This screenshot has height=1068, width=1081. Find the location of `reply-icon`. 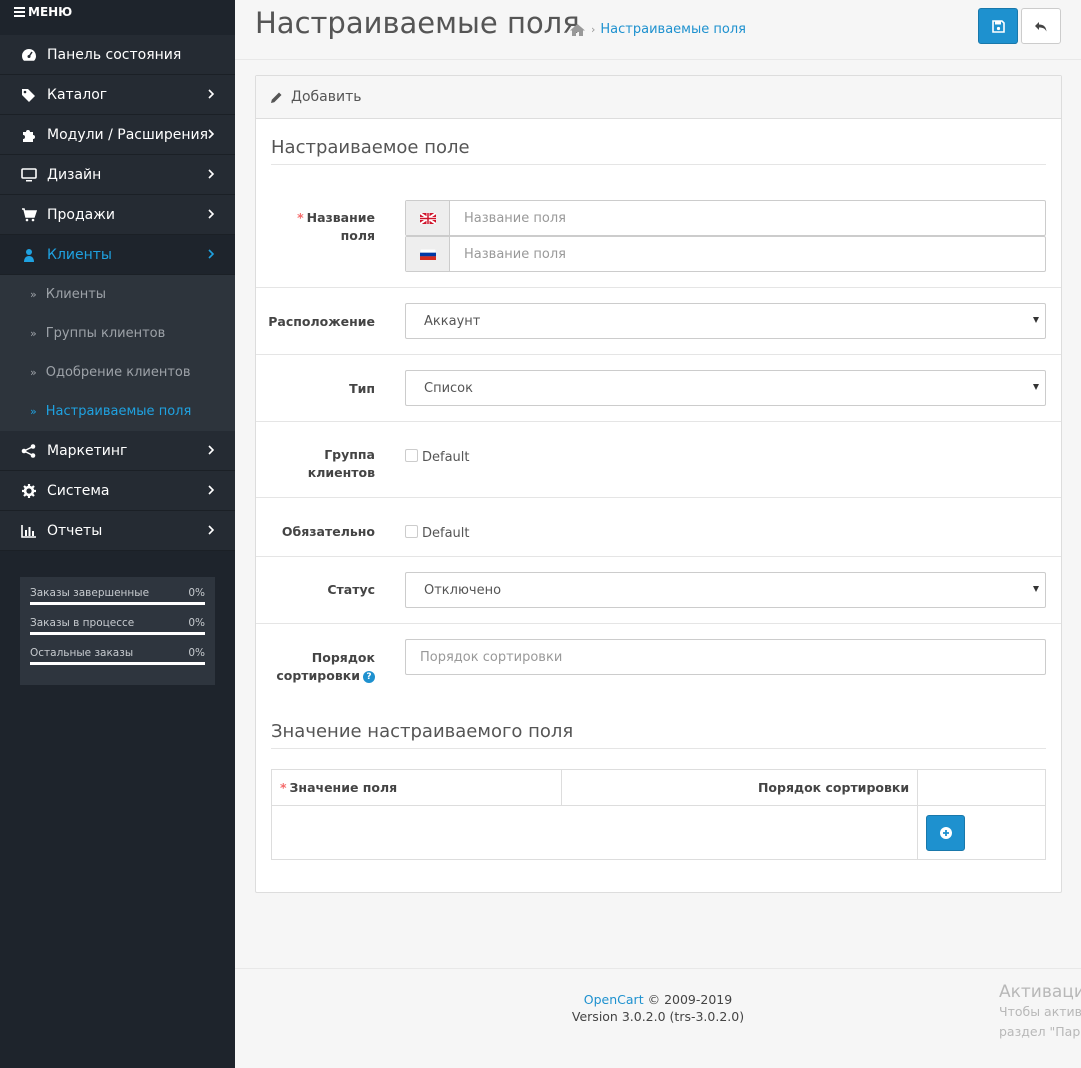

reply-icon is located at coordinates (1041, 26).